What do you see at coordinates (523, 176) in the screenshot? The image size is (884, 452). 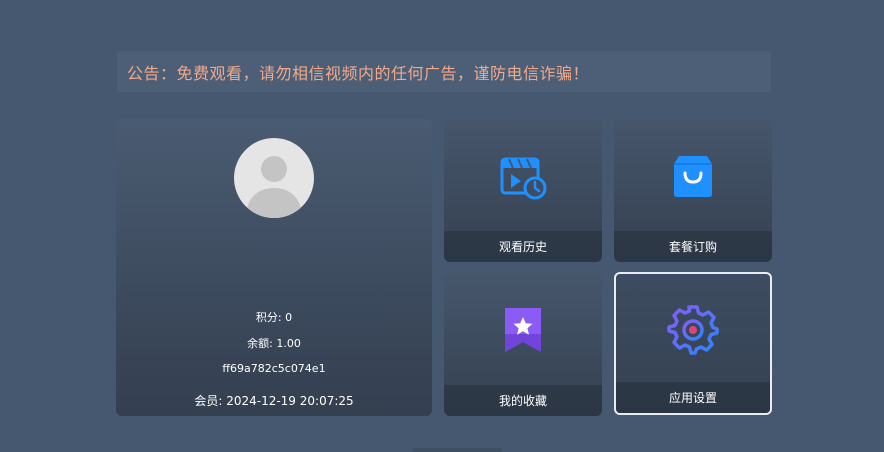 I see `watch-history-icon` at bounding box center [523, 176].